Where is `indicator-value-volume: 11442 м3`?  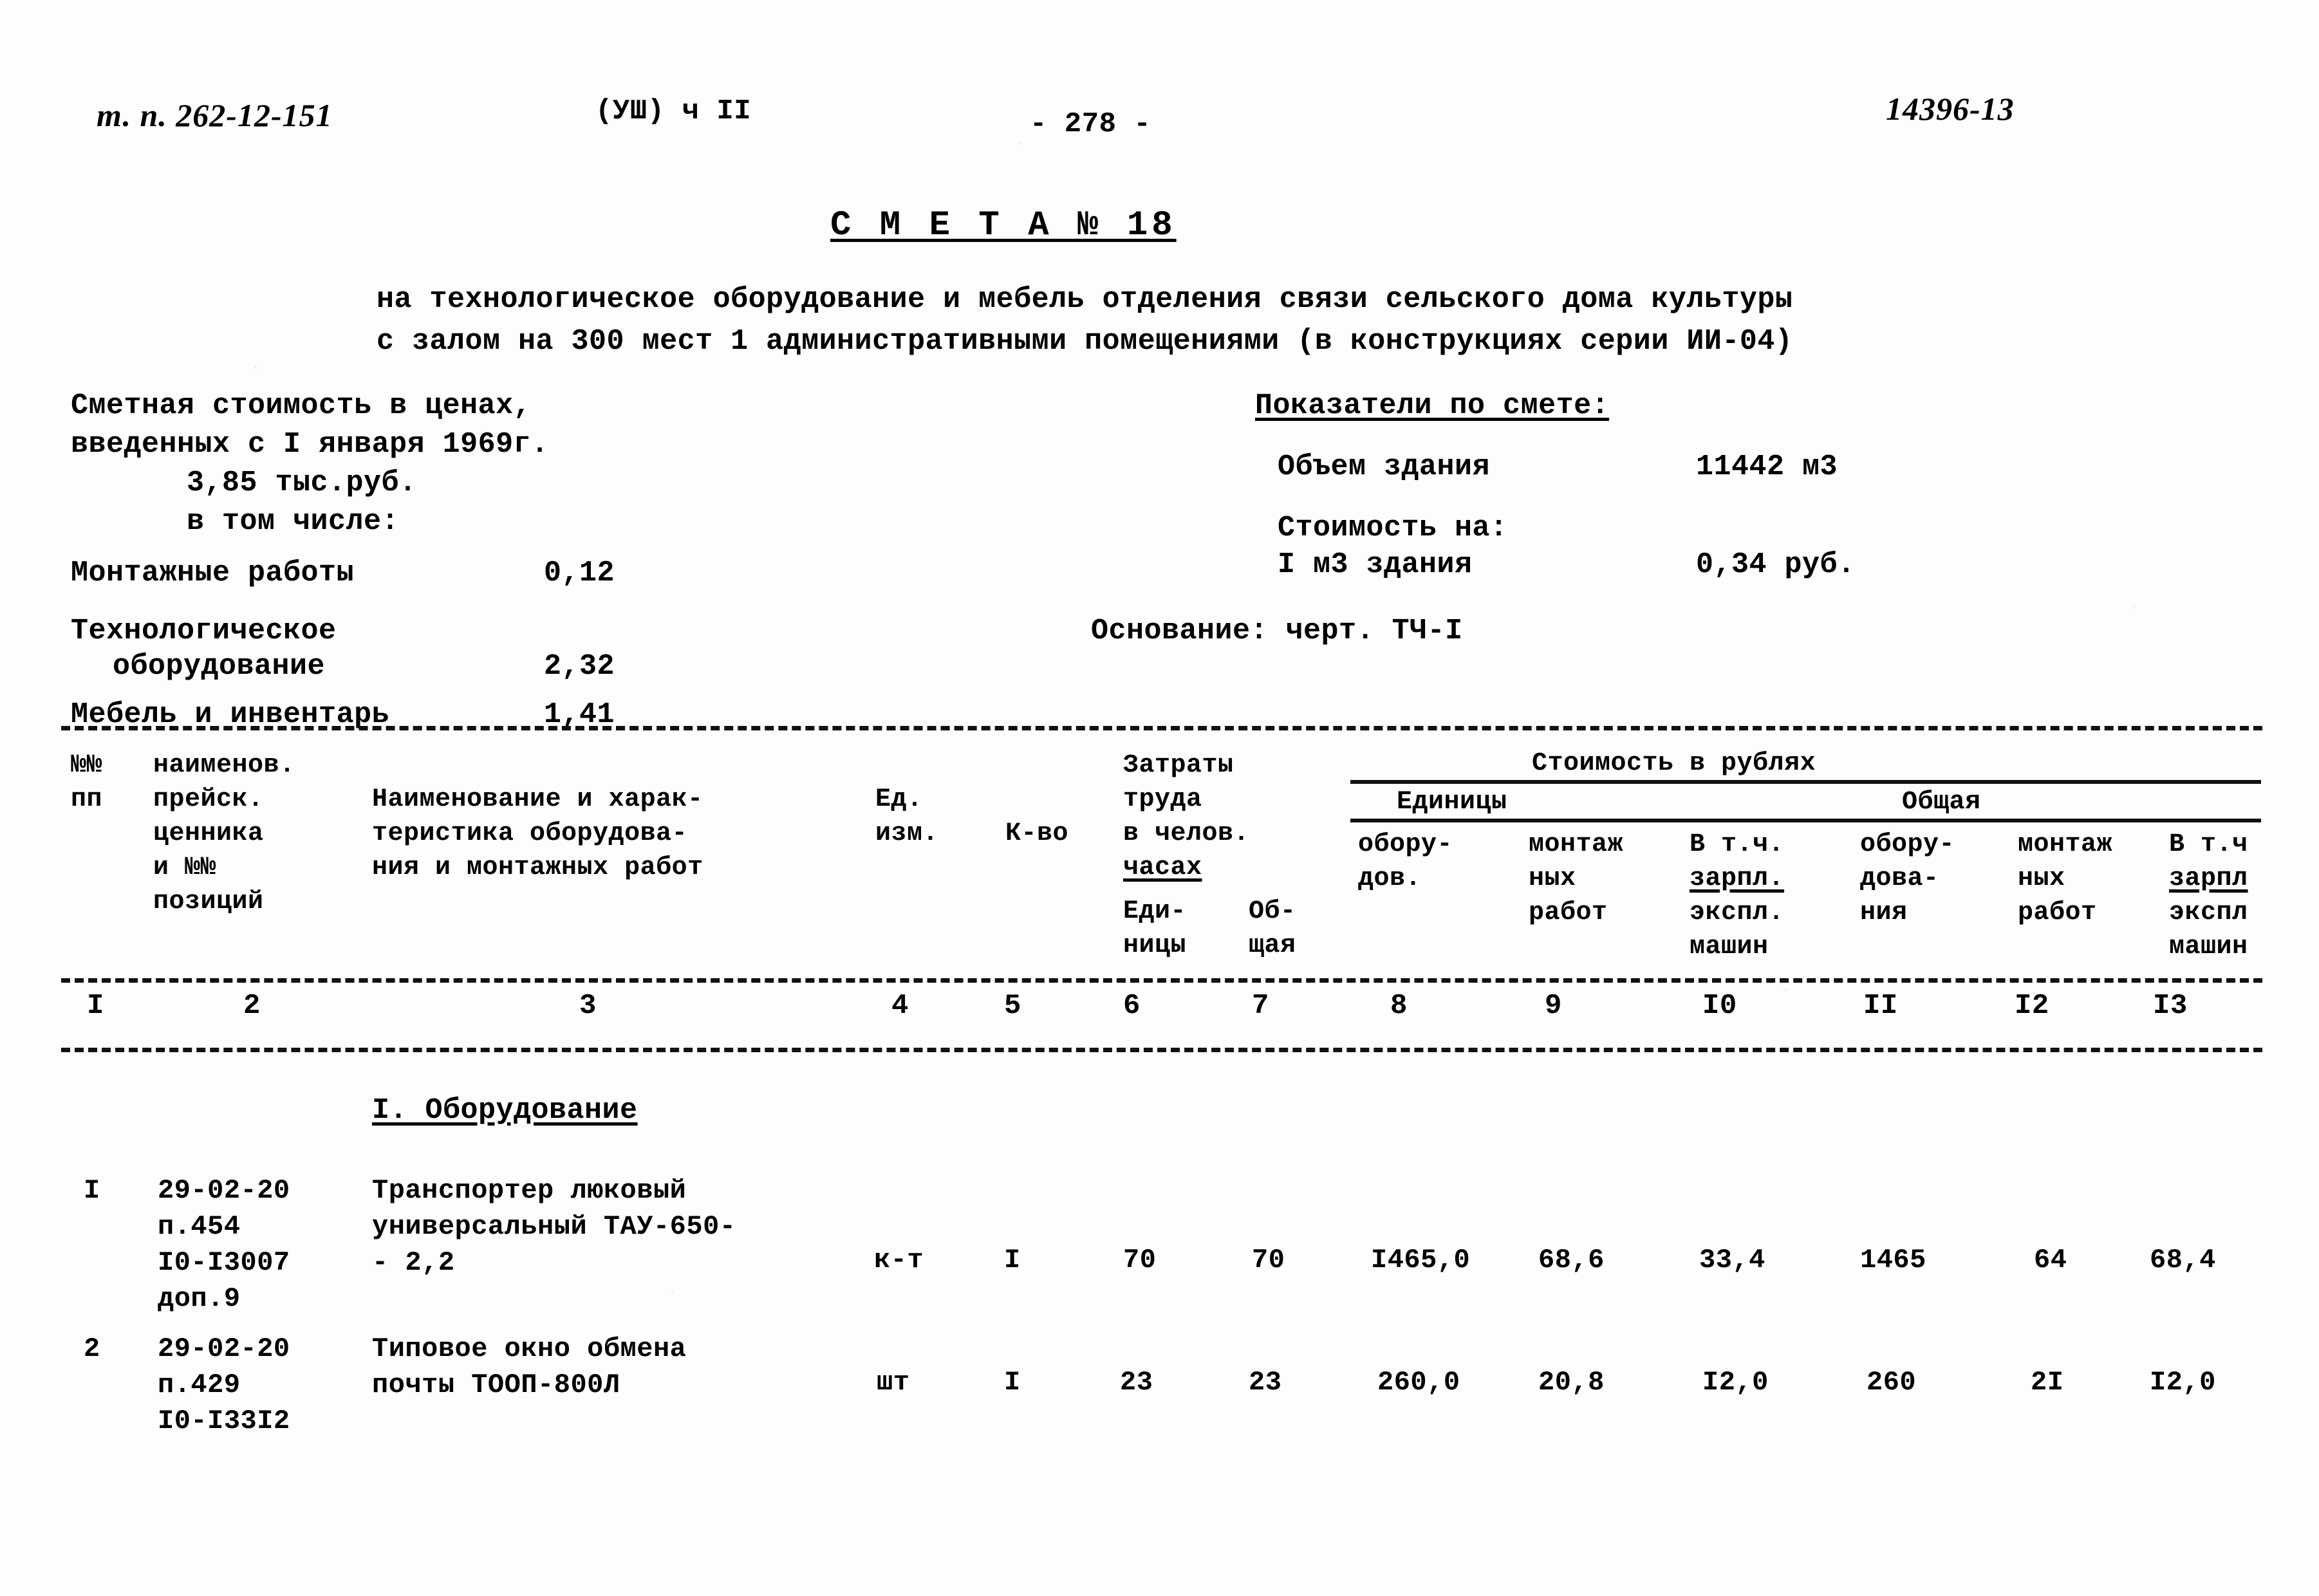 indicator-value-volume: 11442 м3 is located at coordinates (1767, 466).